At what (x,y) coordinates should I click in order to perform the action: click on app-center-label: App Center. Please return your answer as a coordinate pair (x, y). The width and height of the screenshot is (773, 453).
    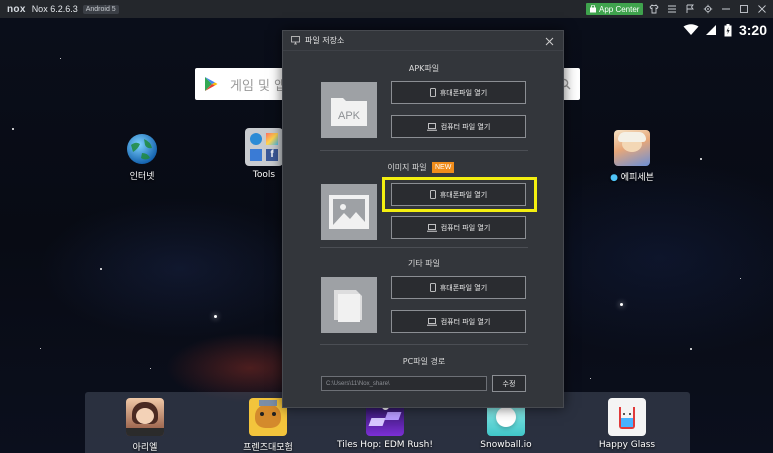
    Looking at the image, I should click on (619, 9).